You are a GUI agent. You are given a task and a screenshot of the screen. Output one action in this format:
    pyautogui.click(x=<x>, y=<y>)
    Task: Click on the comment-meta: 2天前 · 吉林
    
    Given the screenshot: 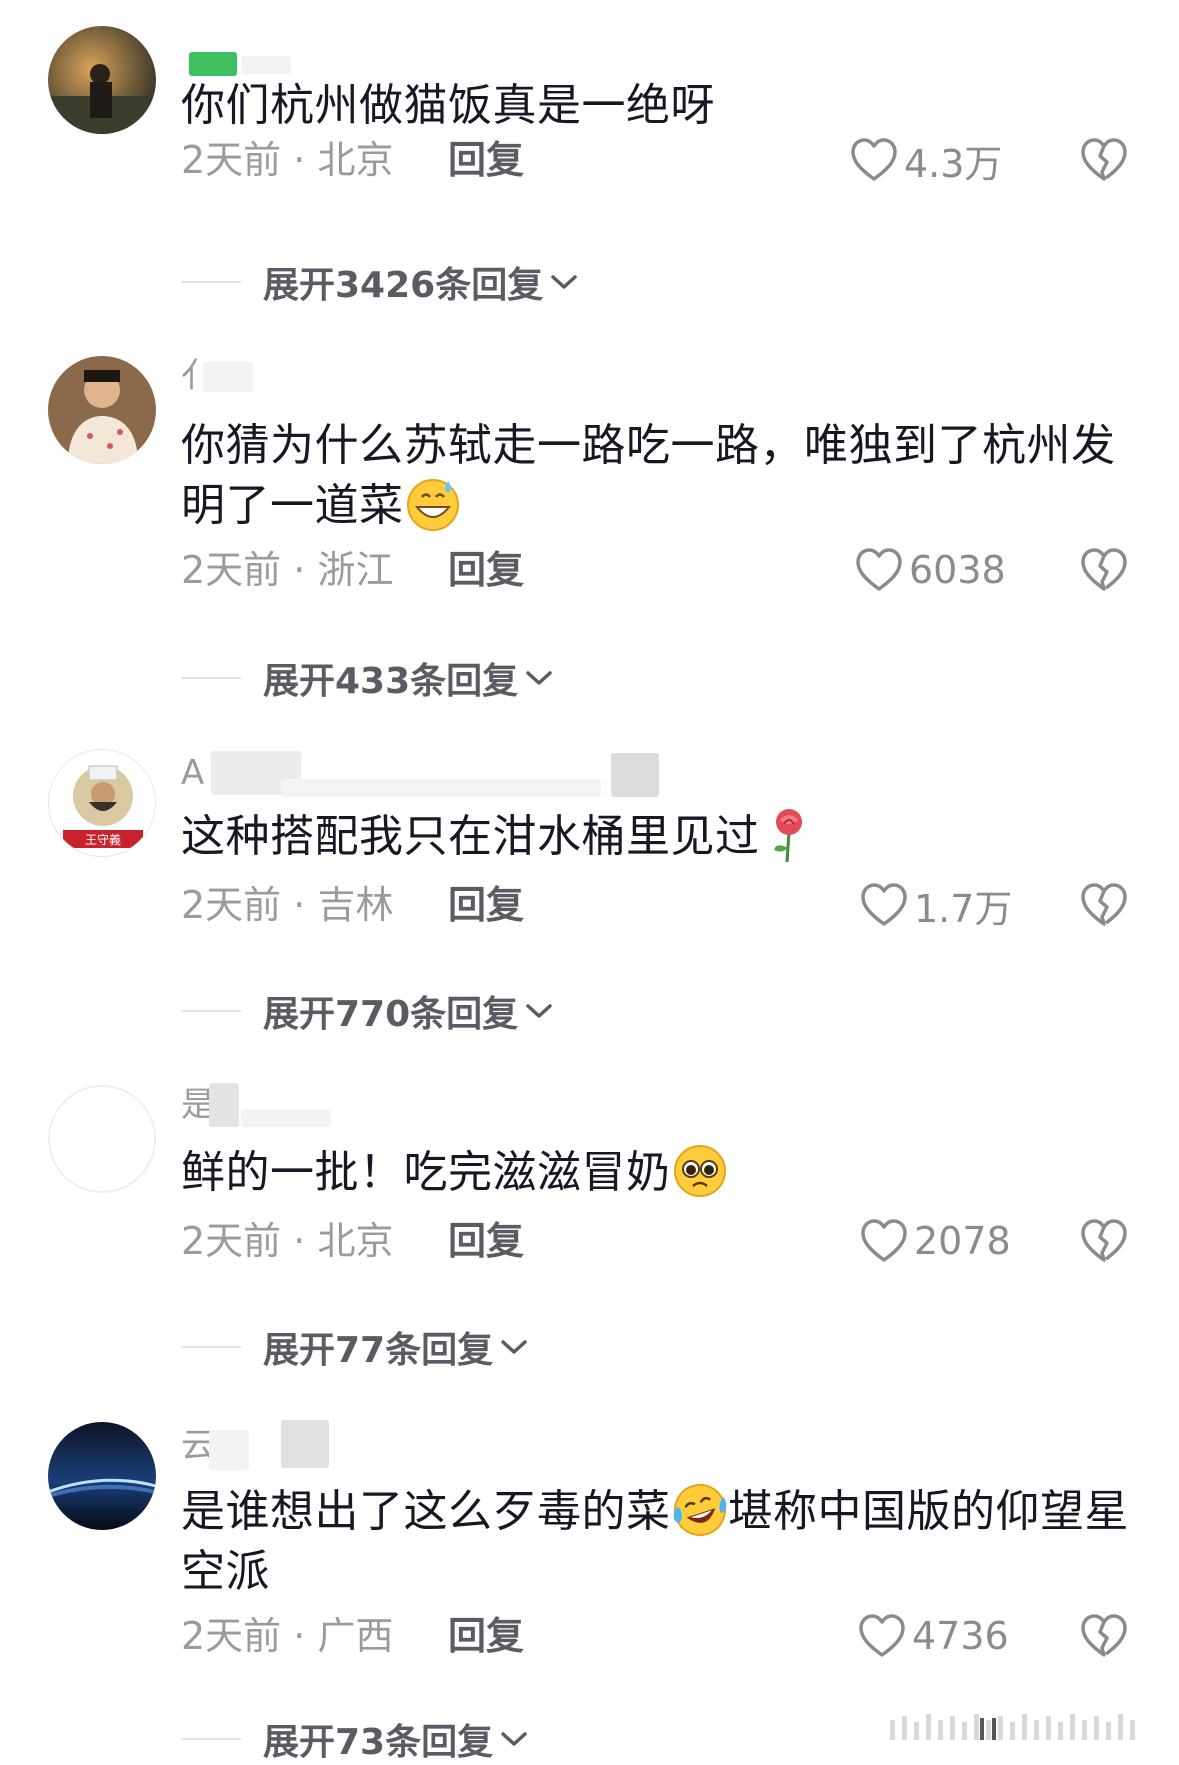 What is the action you would take?
    pyautogui.click(x=287, y=905)
    